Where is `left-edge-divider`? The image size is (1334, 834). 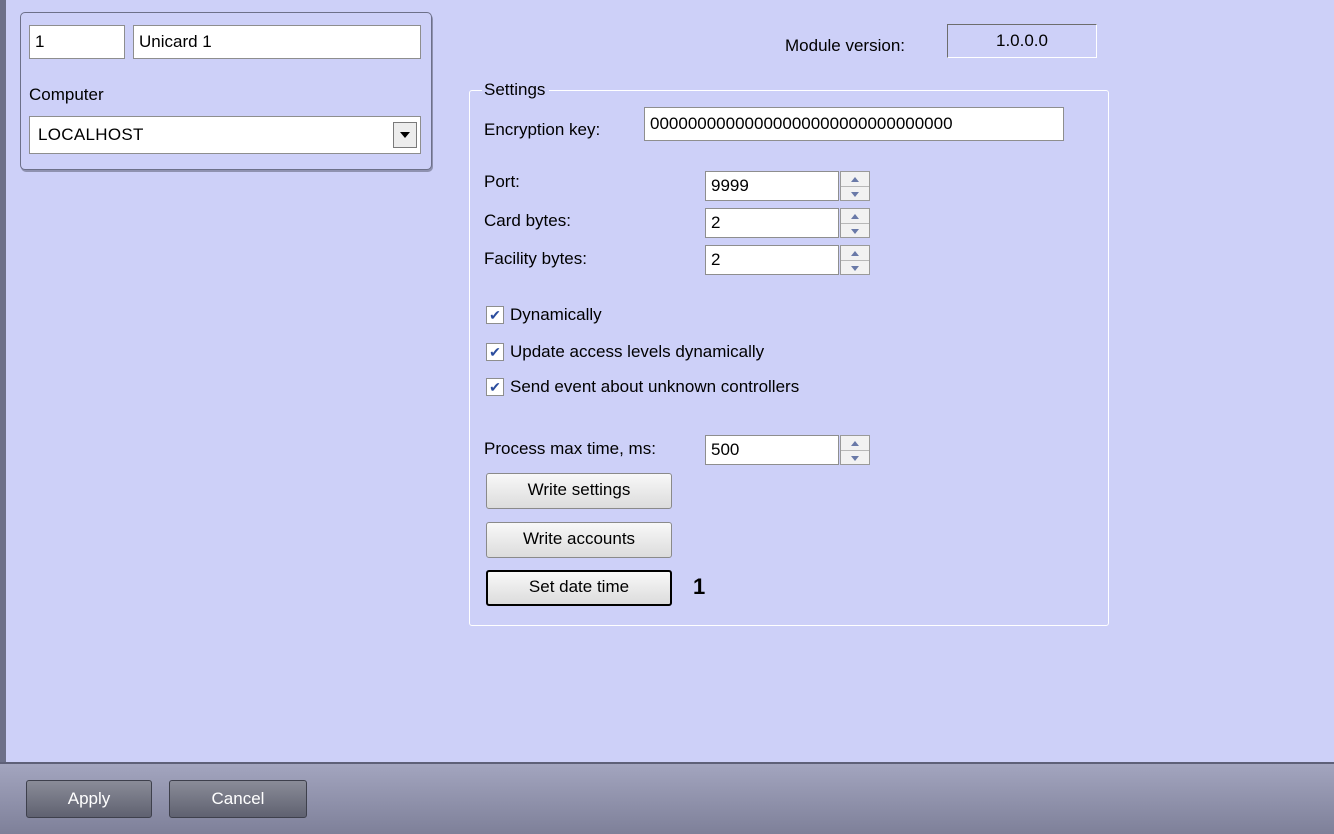 left-edge-divider is located at coordinates (3, 381).